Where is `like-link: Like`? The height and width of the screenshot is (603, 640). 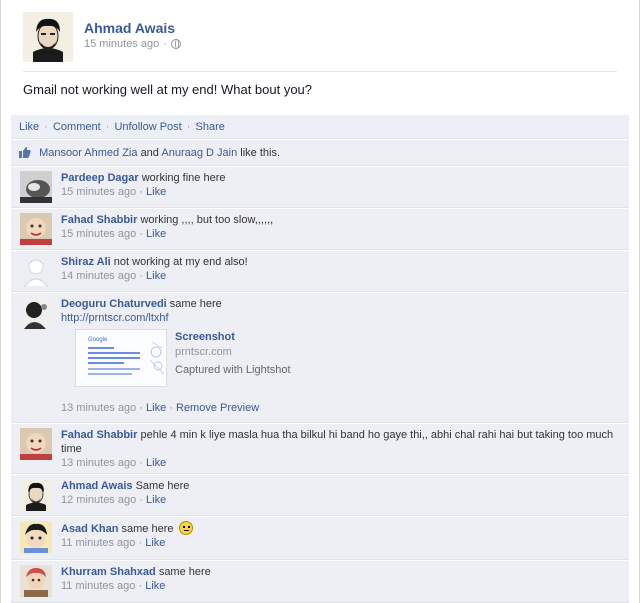 like-link: Like is located at coordinates (29, 127).